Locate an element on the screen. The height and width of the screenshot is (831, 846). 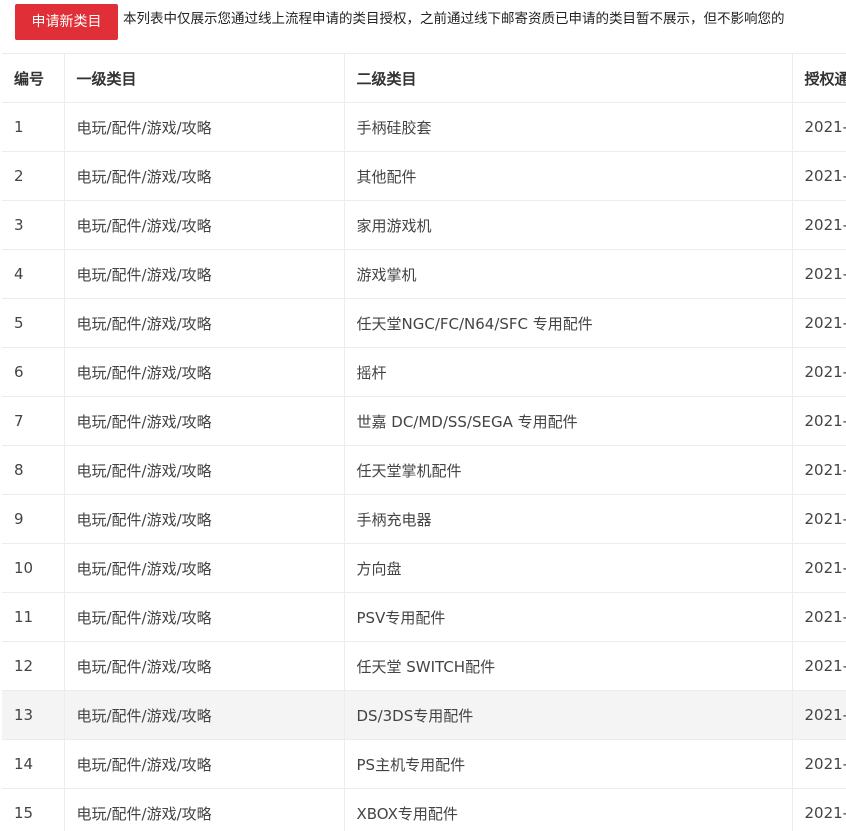
table-row: 10 电玩/配件/游戏/攻略 方向盘 2021- is located at coordinates (424, 568).